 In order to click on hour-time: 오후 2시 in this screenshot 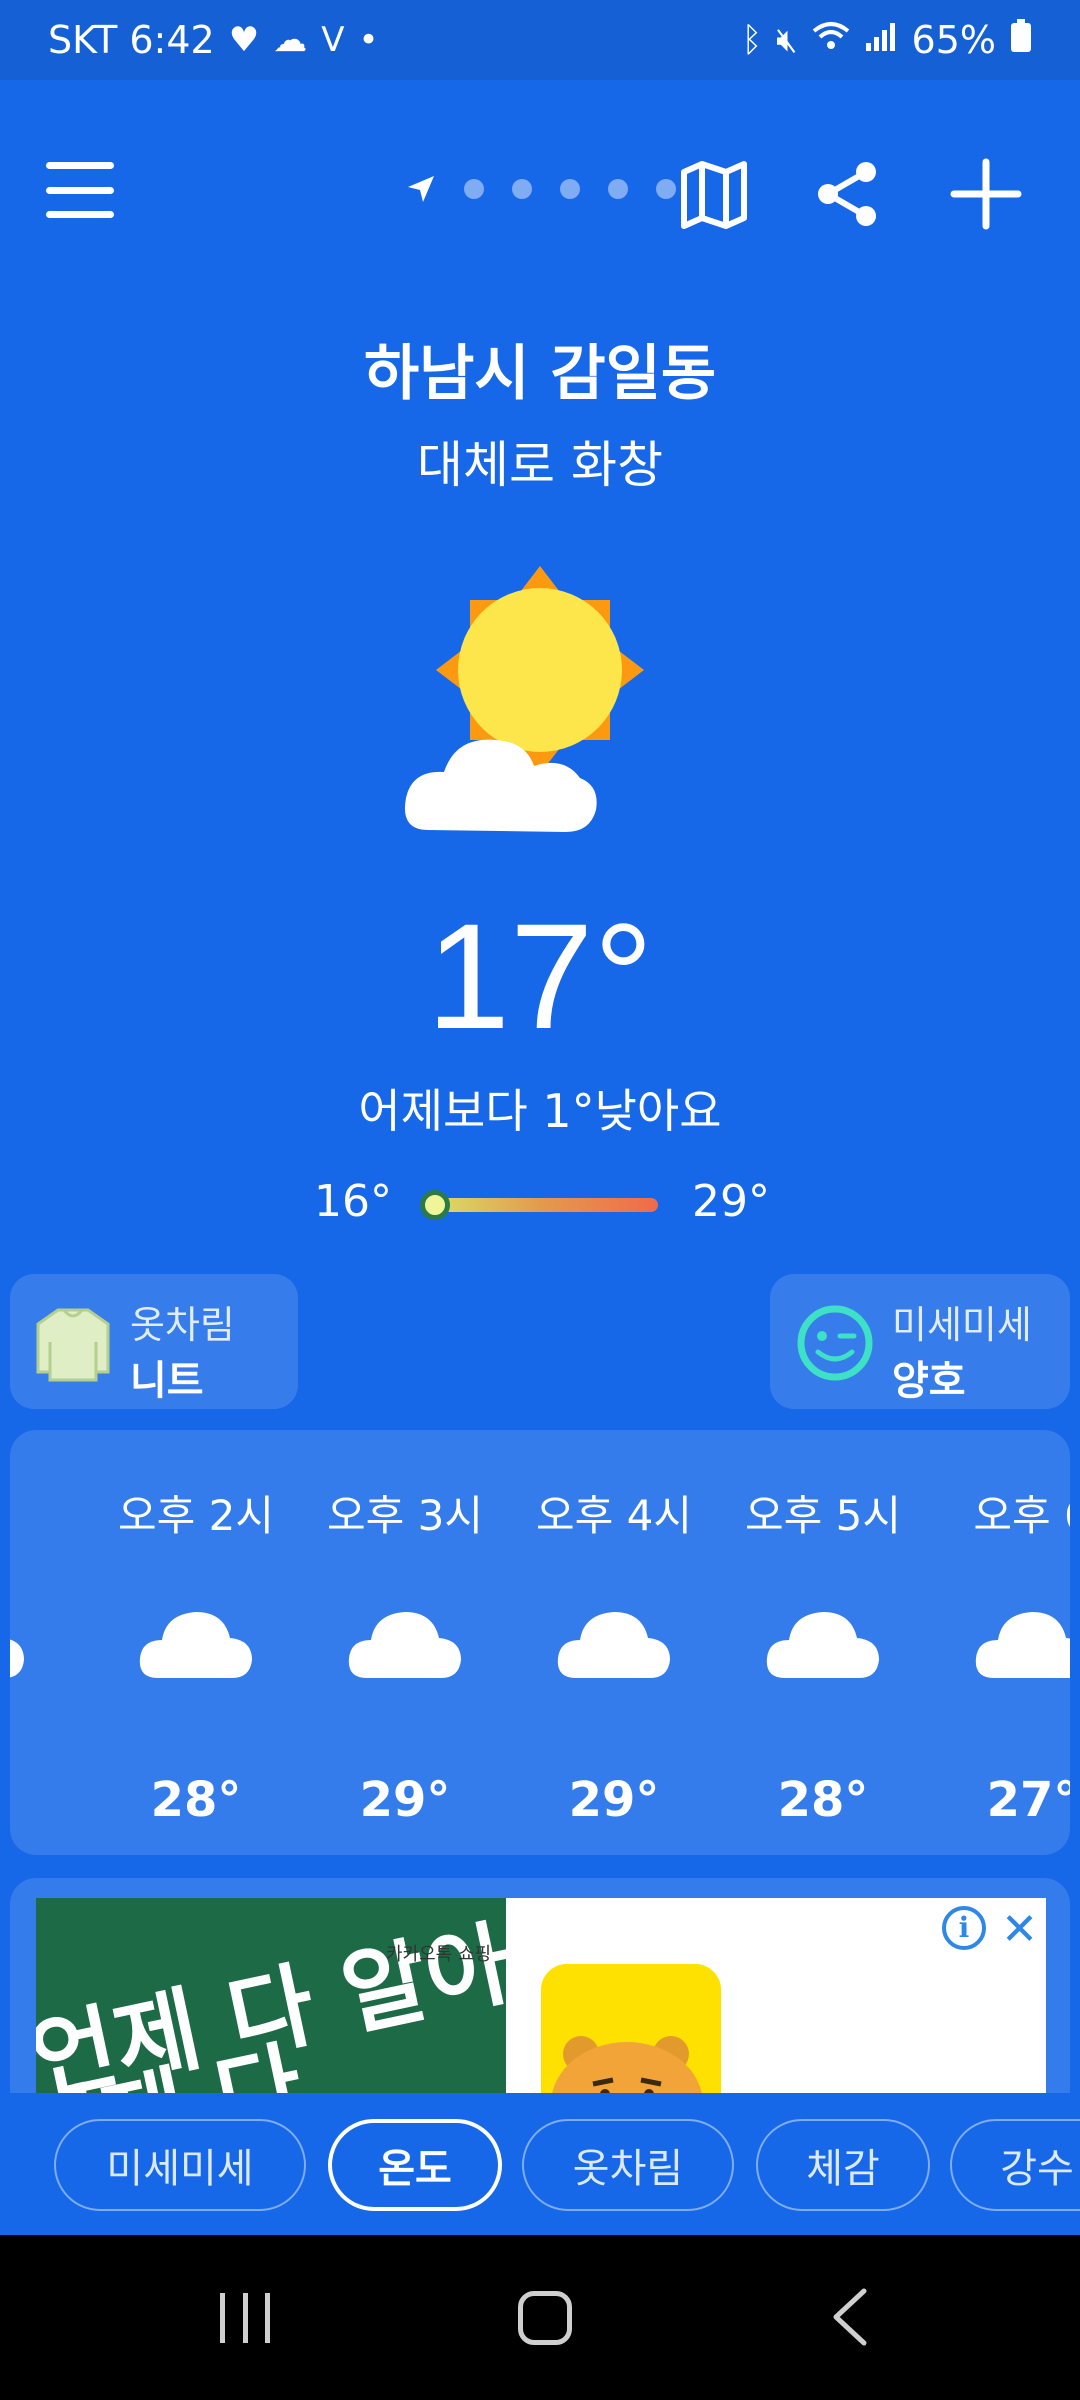, I will do `click(196, 1515)`.